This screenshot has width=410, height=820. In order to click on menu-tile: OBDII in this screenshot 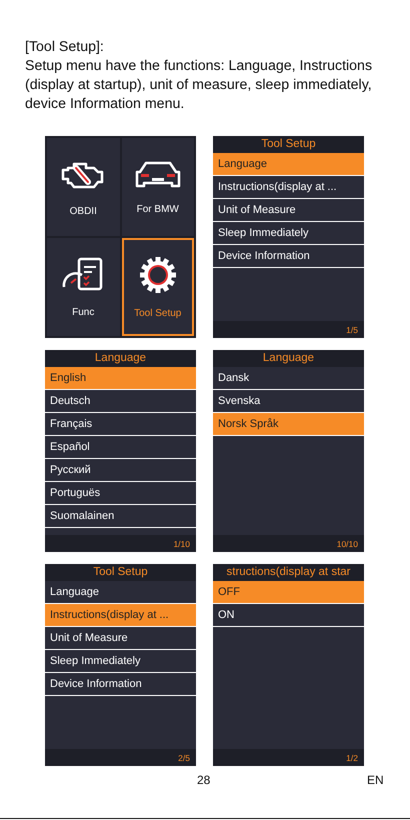, I will do `click(83, 187)`.